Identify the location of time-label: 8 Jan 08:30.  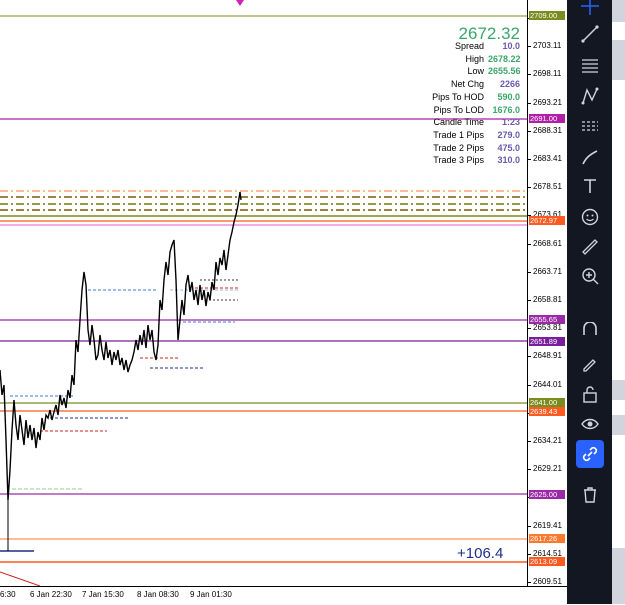
(158, 594).